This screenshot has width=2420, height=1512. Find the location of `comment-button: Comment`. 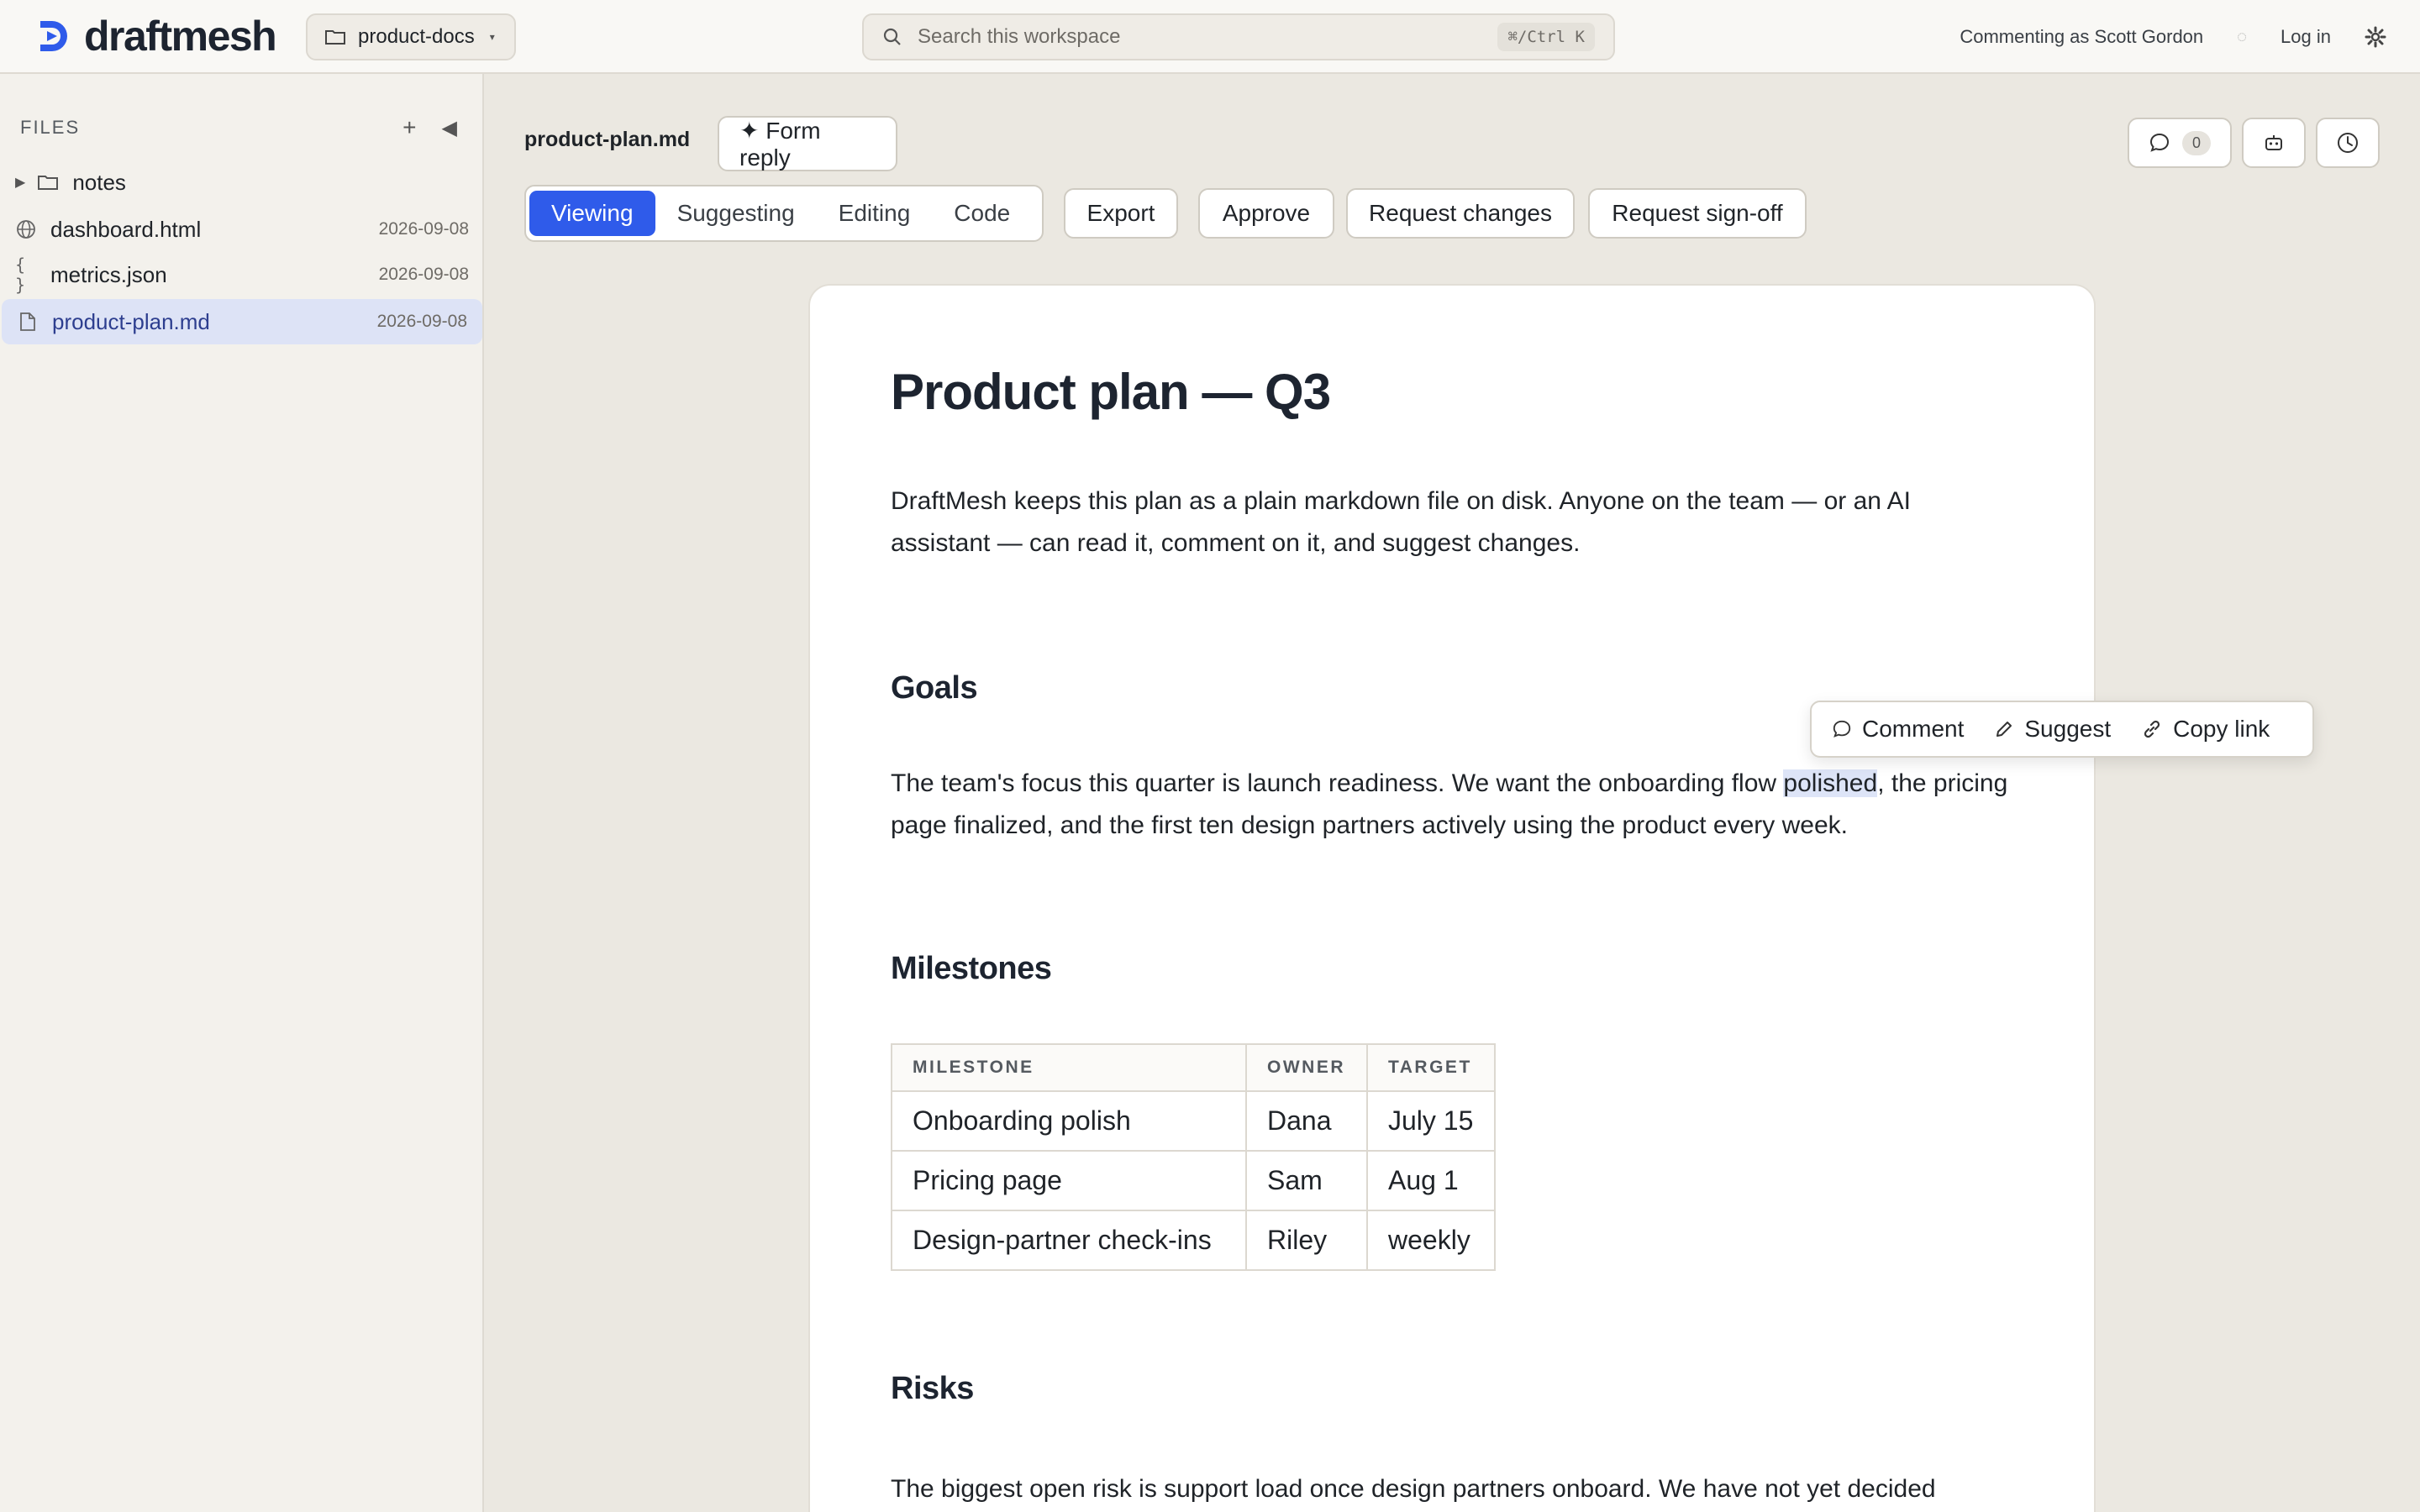

comment-button: Comment is located at coordinates (1898, 729).